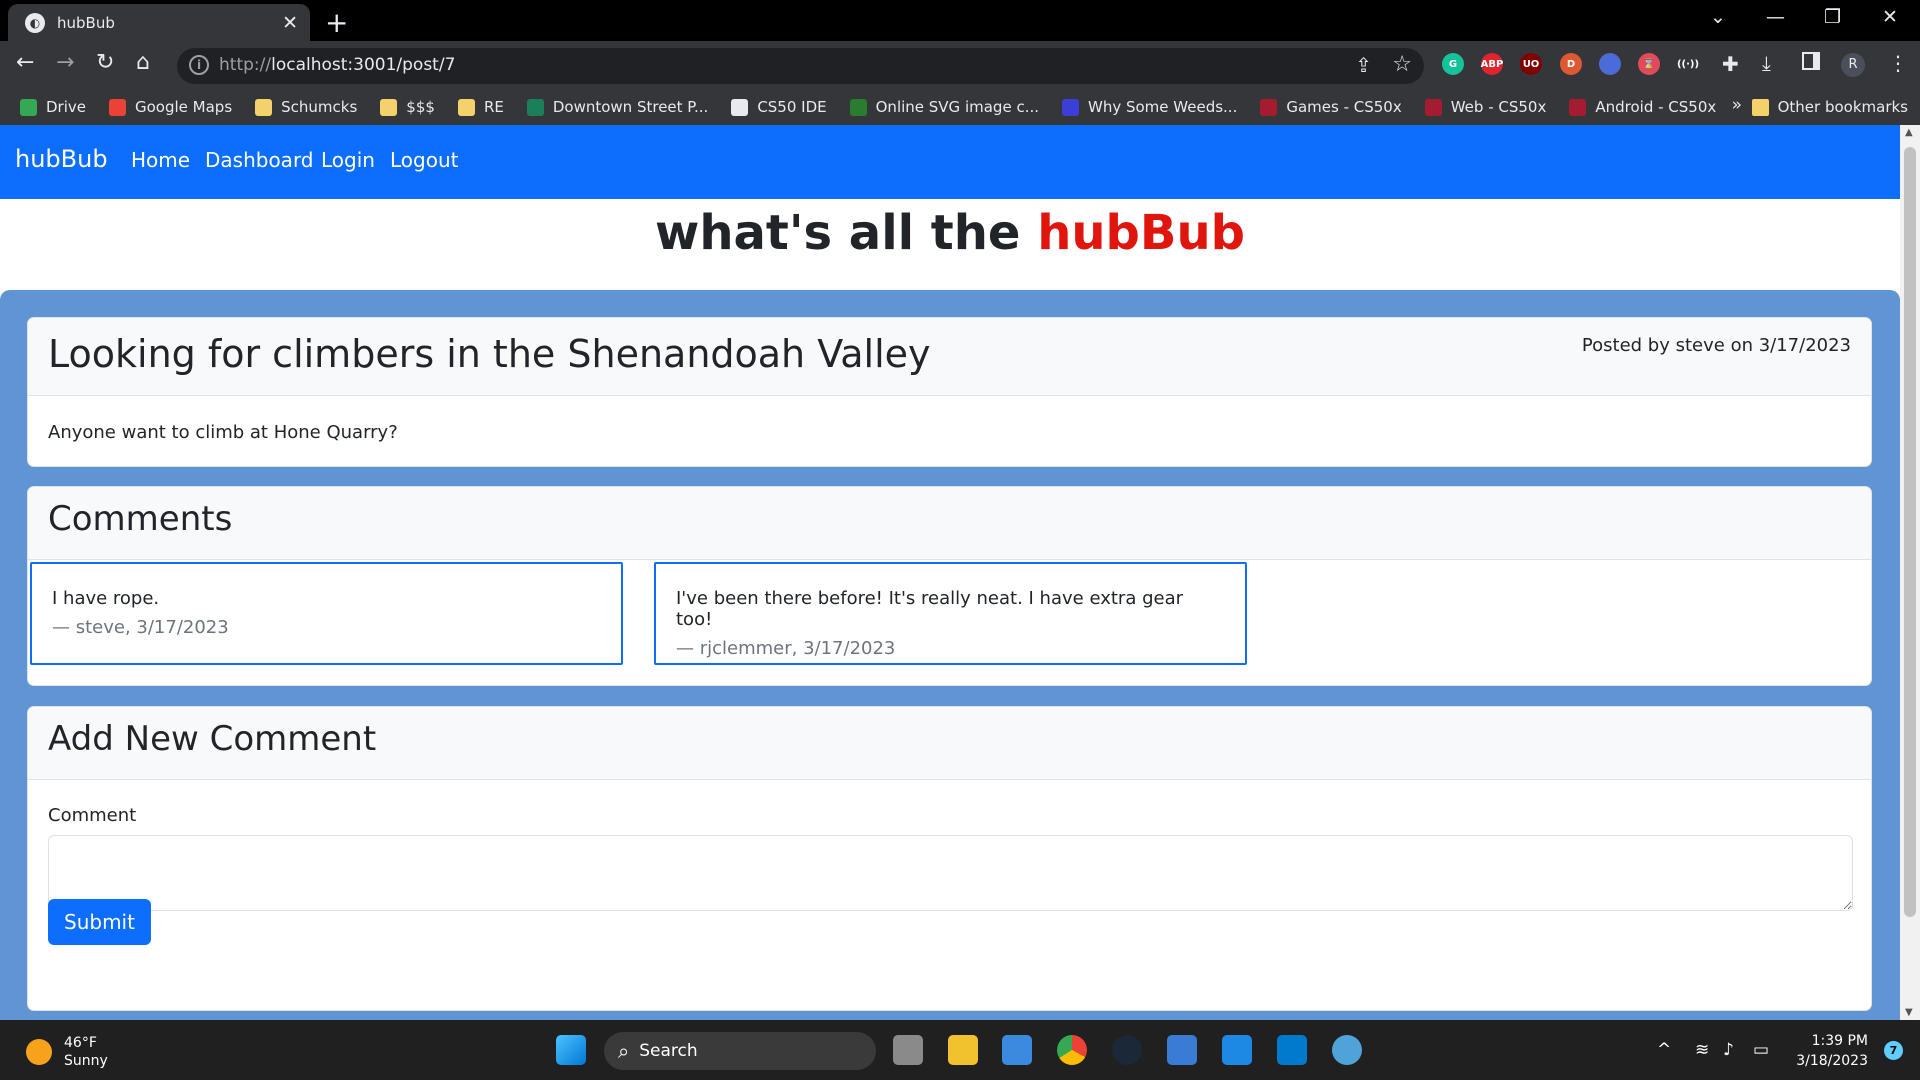 This screenshot has width=1920, height=1080. What do you see at coordinates (1890, 17) in the screenshot?
I see `window-close-button: ✕` at bounding box center [1890, 17].